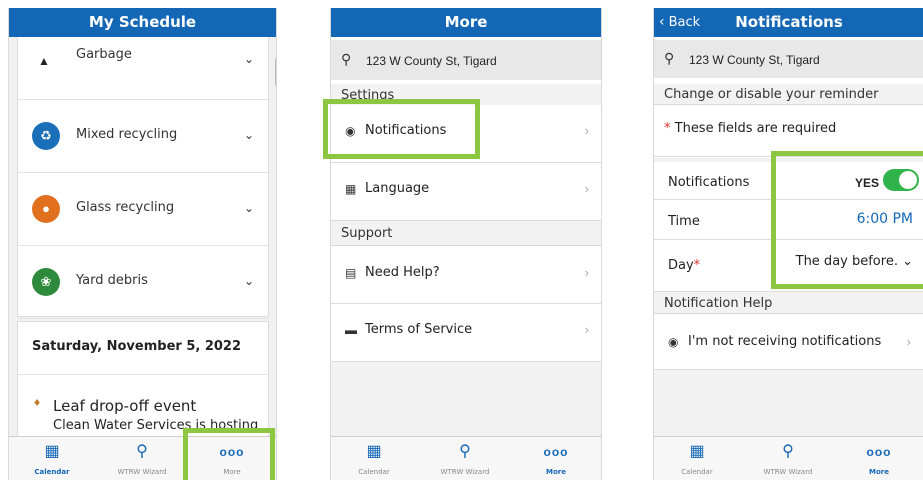  I want to click on back-label: Back, so click(684, 22).